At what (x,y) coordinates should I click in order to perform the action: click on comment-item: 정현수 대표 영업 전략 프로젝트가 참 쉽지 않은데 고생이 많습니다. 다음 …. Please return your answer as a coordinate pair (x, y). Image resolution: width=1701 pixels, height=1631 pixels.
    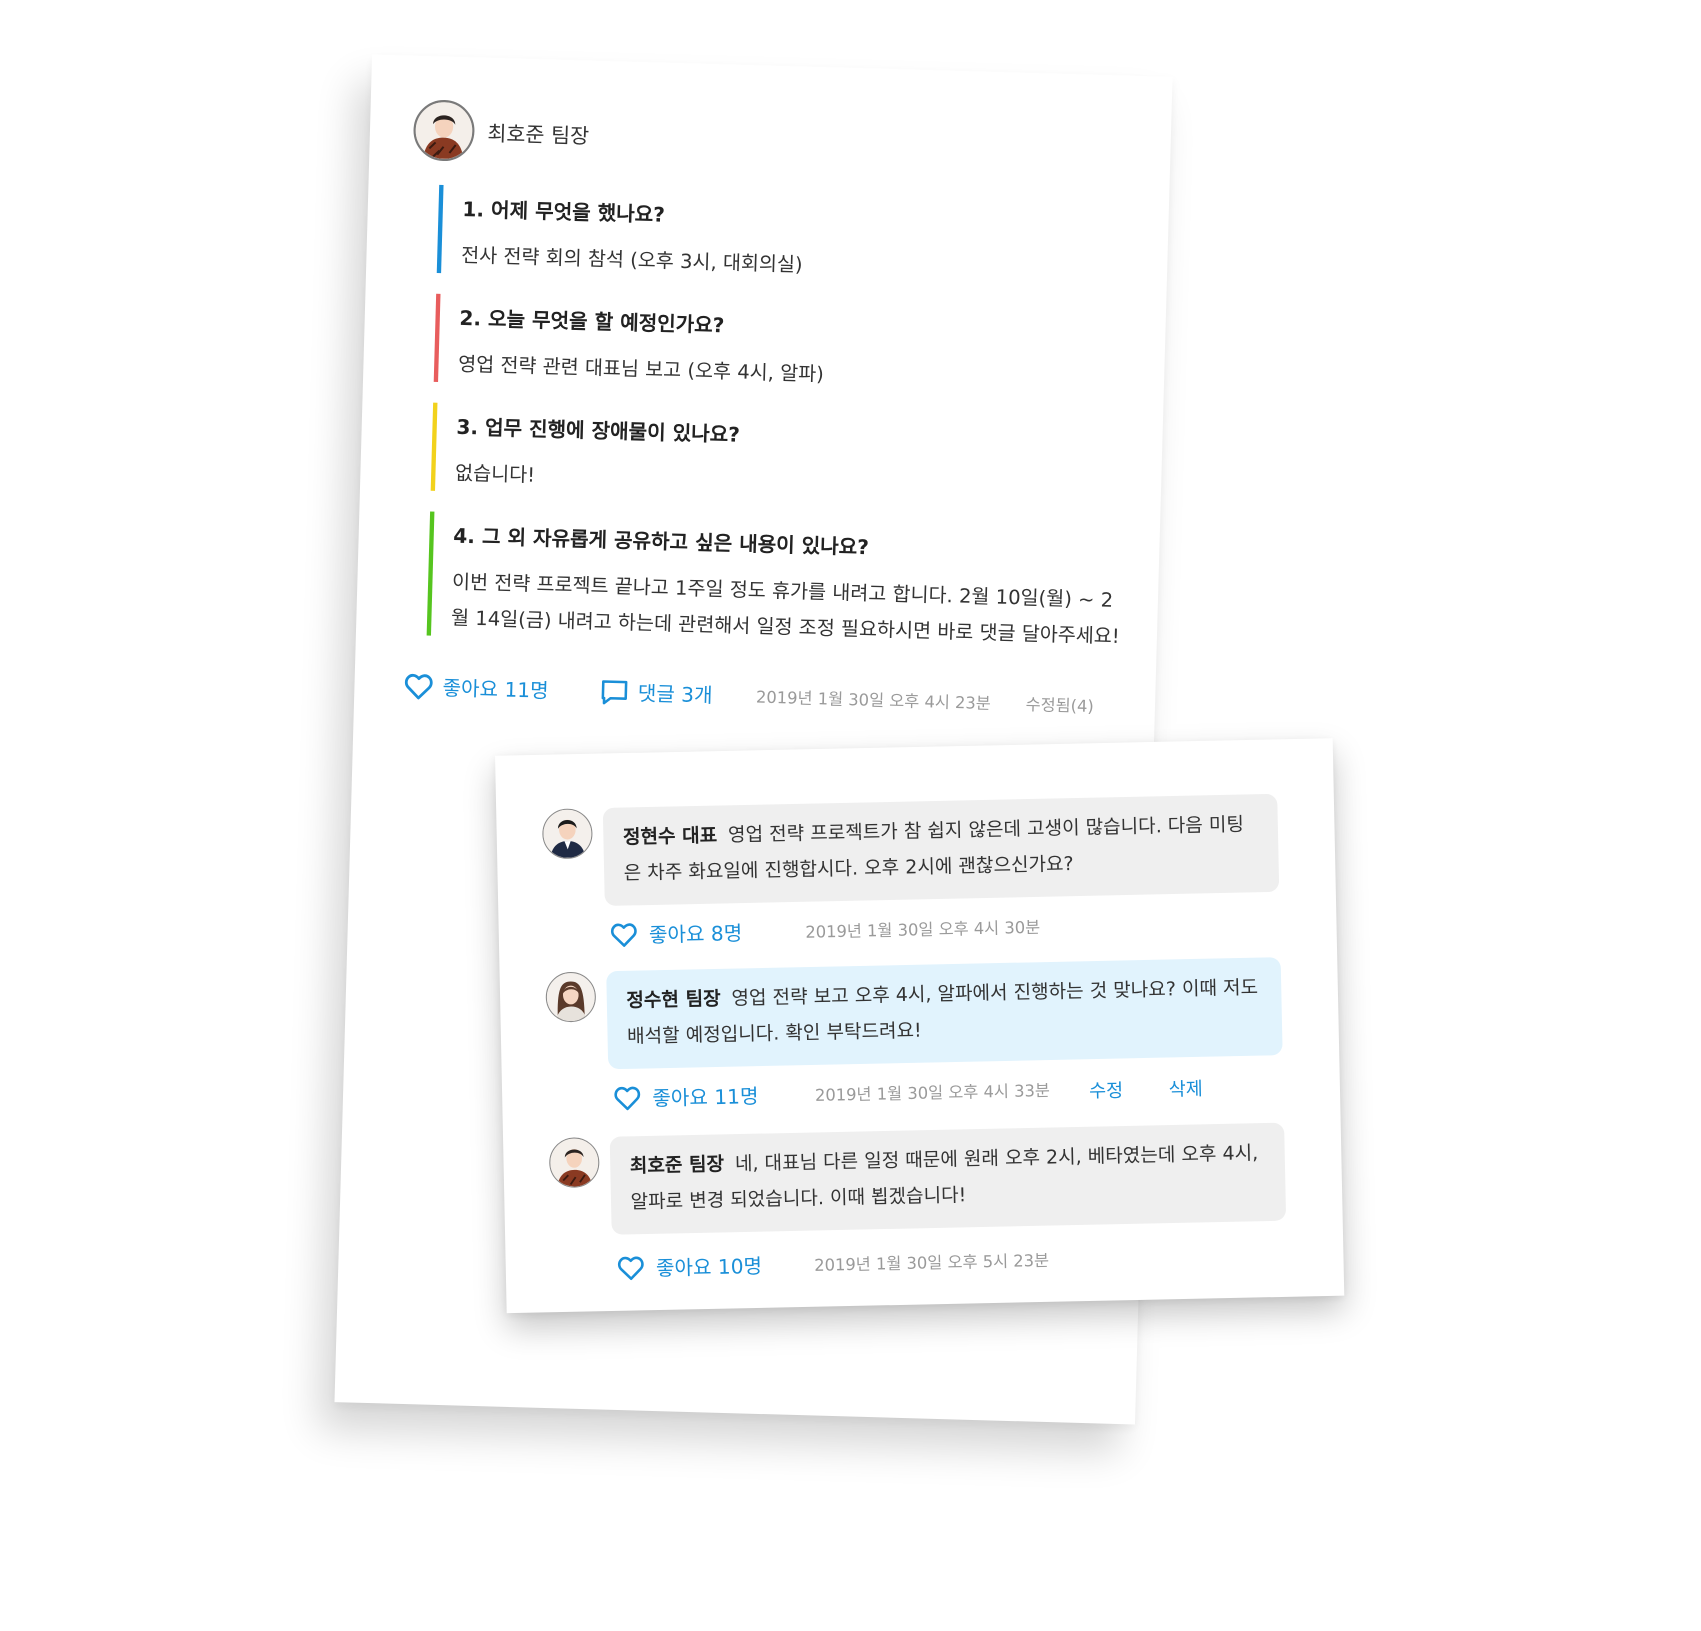
    Looking at the image, I should click on (922, 870).